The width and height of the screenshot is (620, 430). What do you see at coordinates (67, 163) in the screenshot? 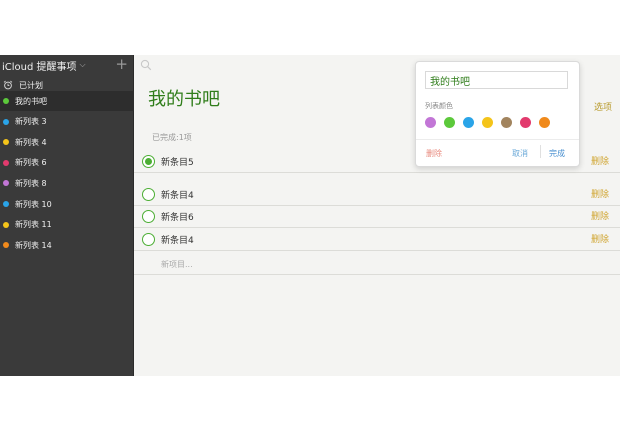
I see `sidebar-list-item: 新列表 6` at bounding box center [67, 163].